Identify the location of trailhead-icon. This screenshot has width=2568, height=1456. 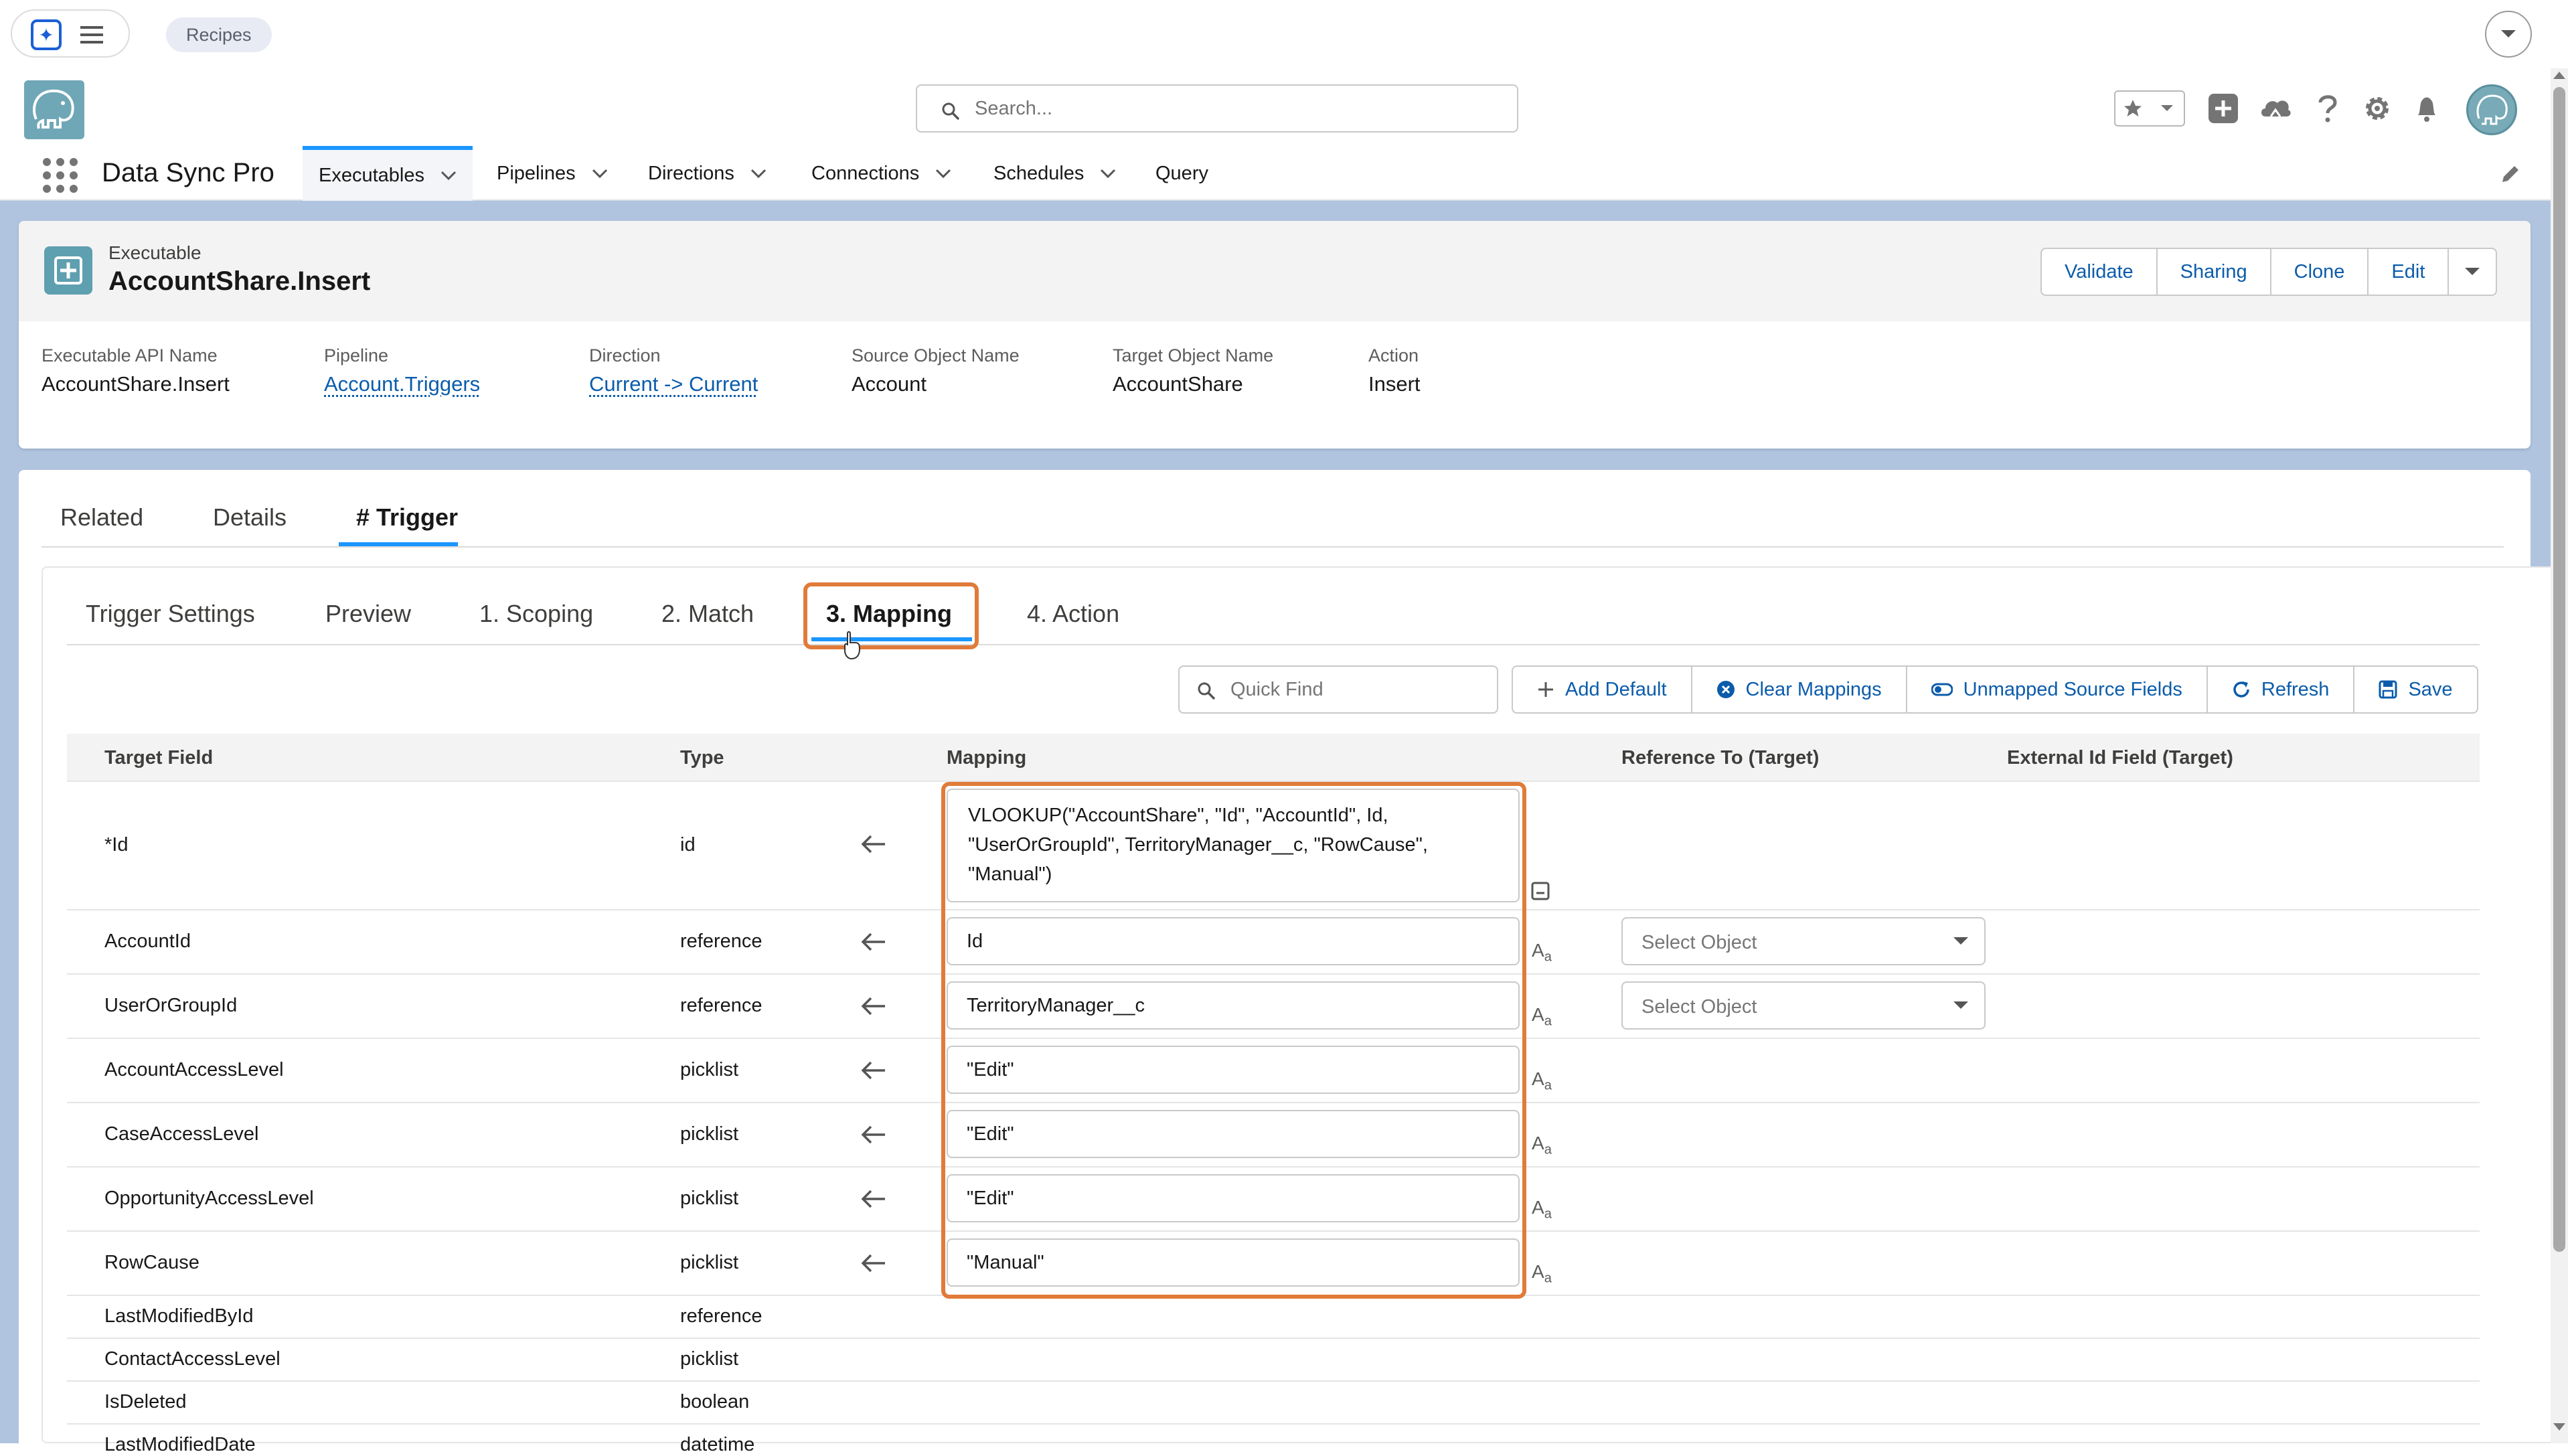
(2275, 108).